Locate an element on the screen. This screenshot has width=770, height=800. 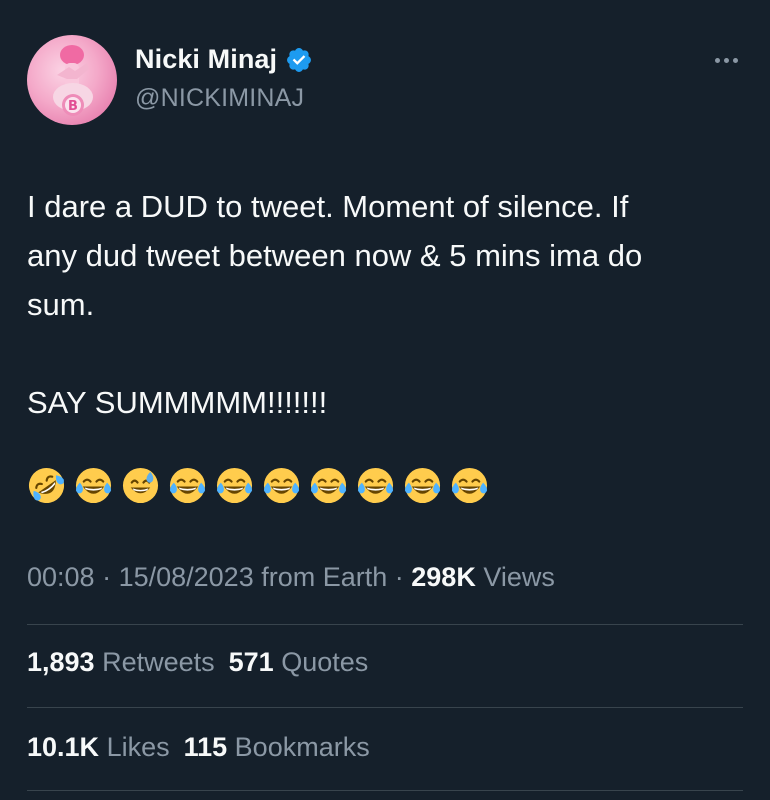
engagement-row-1: 1,893 Retweets 571 Quotes is located at coordinates (197, 662).